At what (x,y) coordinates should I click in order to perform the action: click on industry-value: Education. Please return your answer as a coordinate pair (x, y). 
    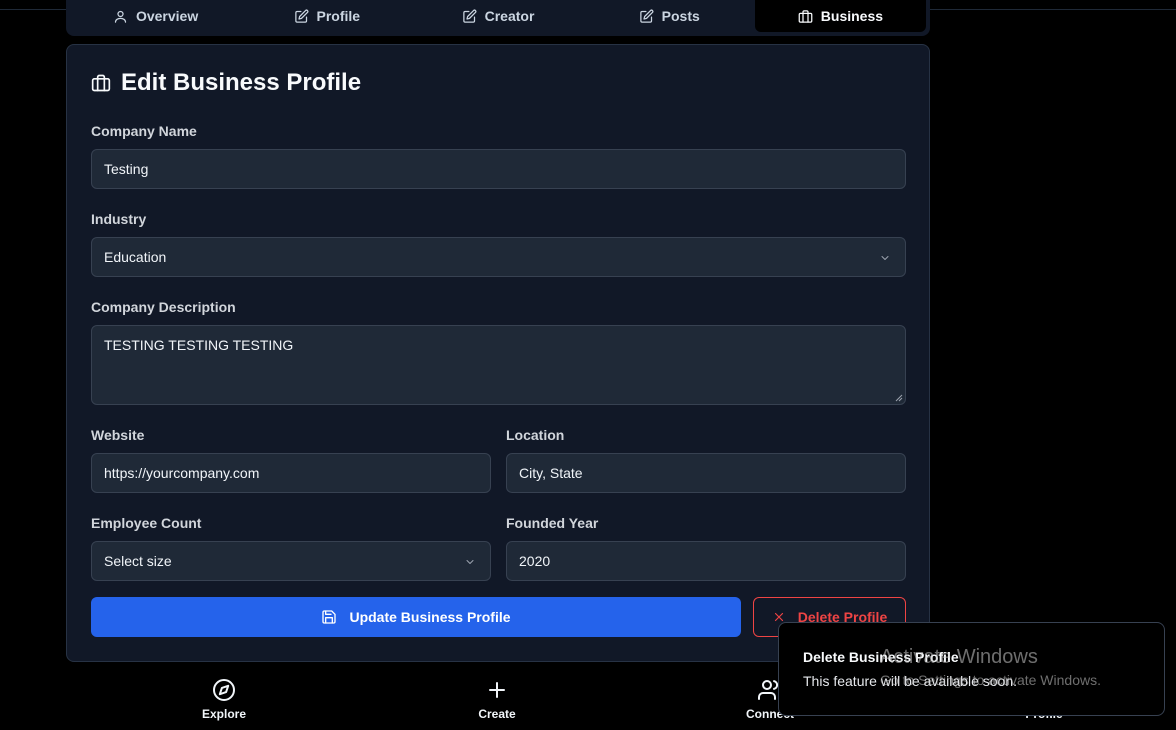
    Looking at the image, I should click on (135, 257).